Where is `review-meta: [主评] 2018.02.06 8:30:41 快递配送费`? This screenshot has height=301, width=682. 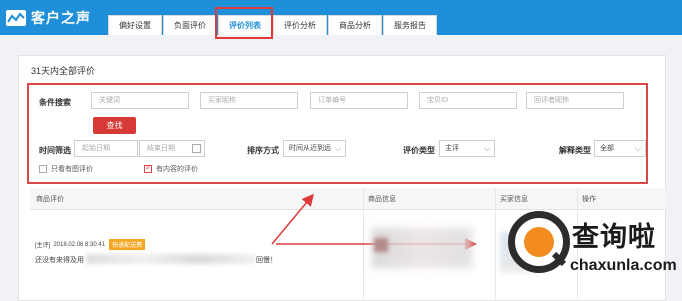 review-meta: [主评] 2018.02.06 8:30:41 快递配送费 is located at coordinates (90, 244).